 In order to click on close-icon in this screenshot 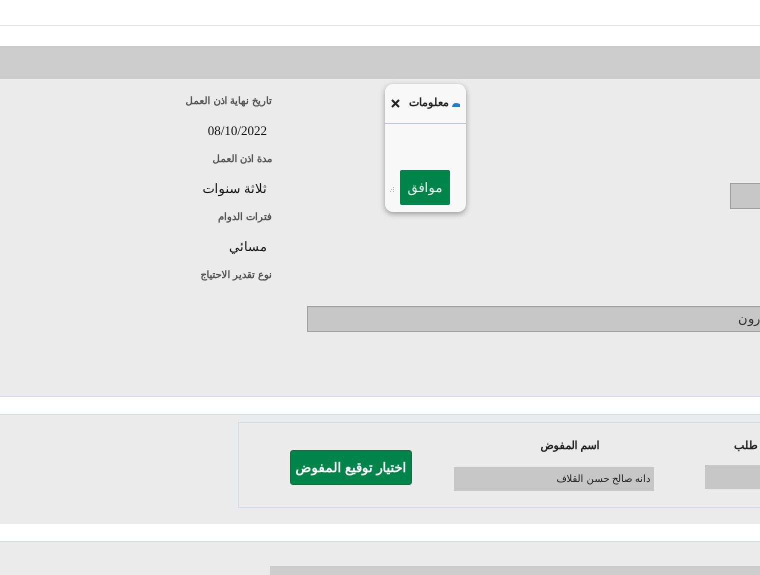, I will do `click(395, 103)`.